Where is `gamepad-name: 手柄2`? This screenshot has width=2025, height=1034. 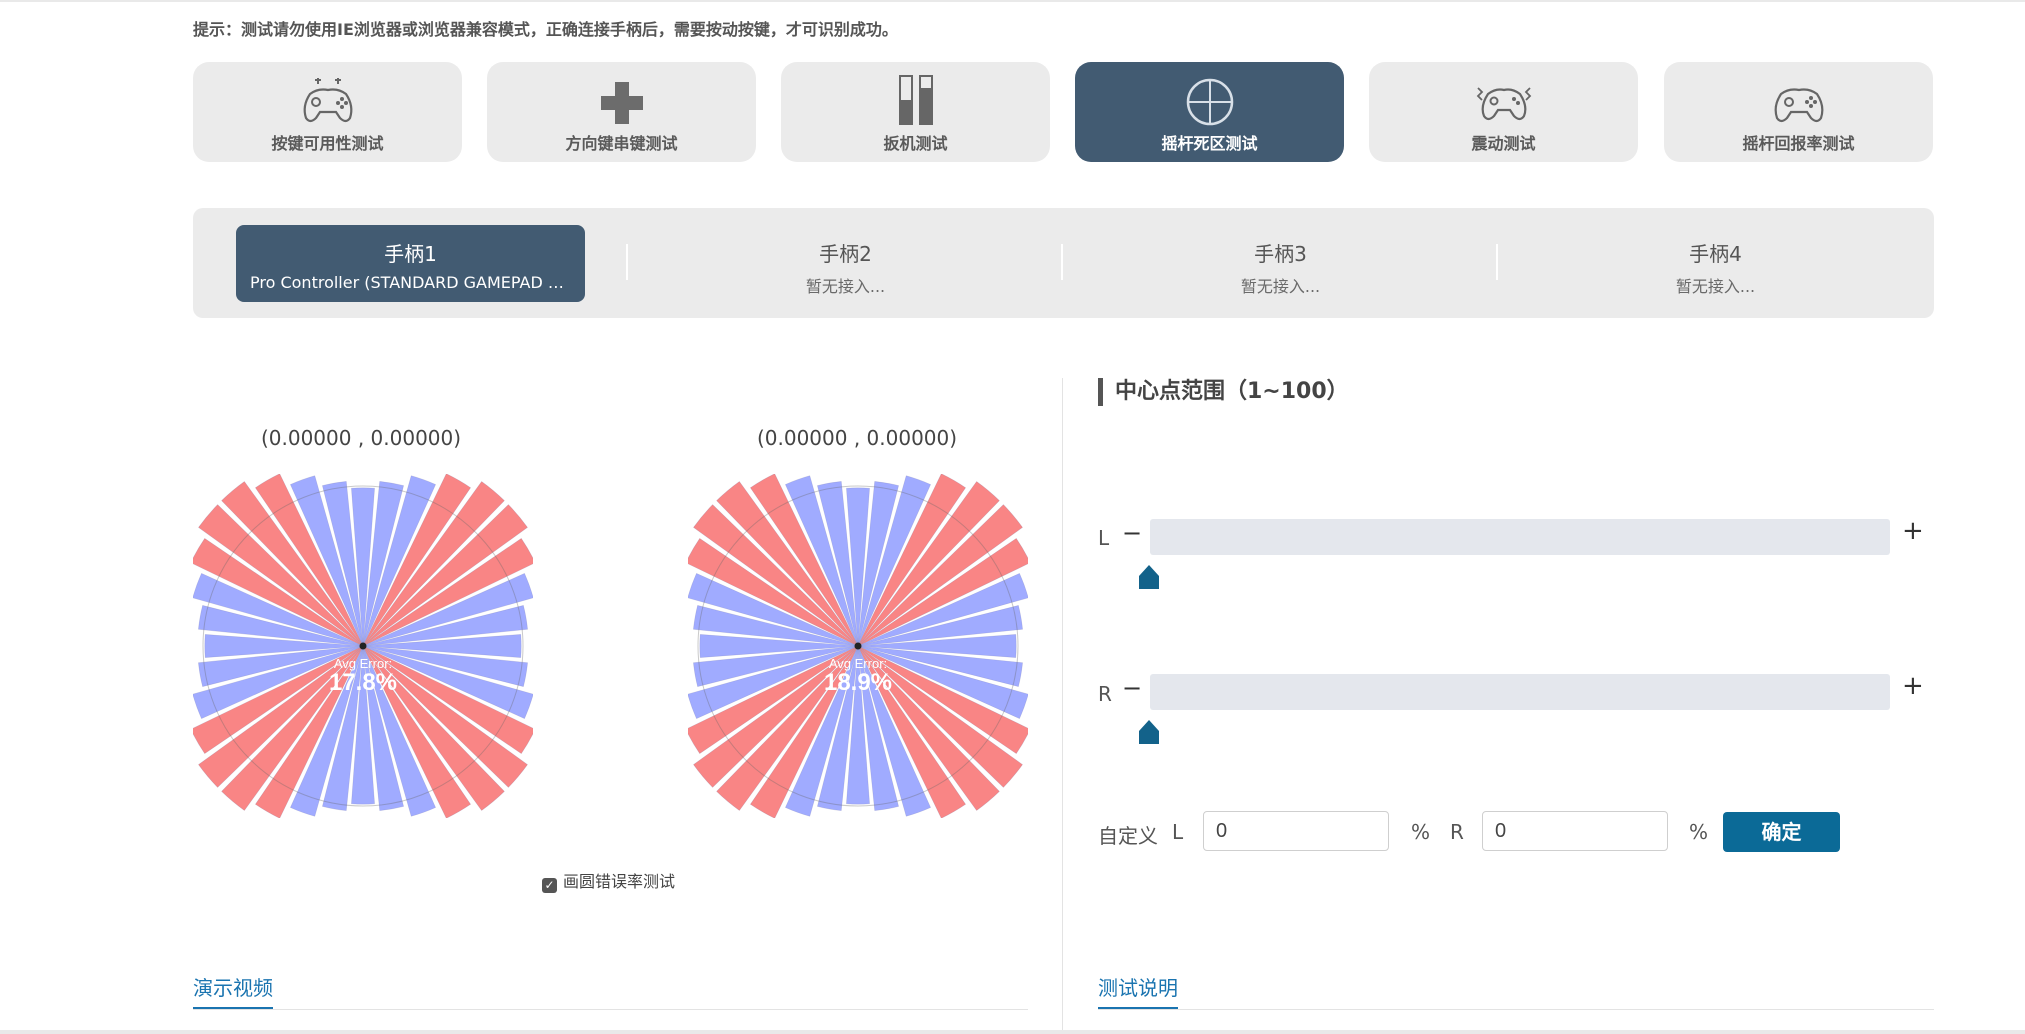 gamepad-name: 手柄2 is located at coordinates (845, 254).